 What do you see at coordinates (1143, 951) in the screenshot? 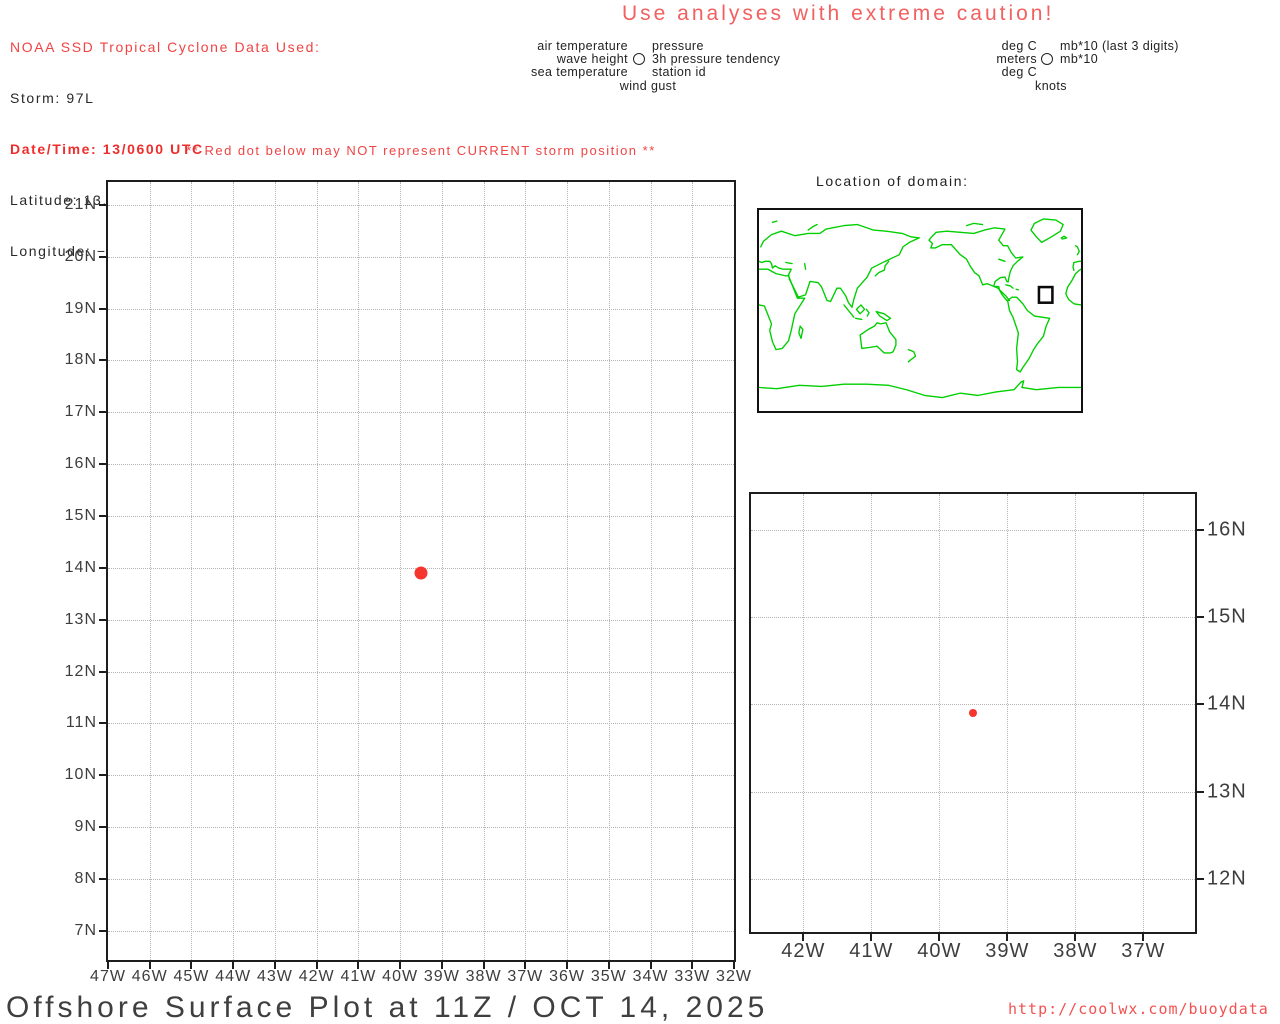
I see `x-tick-label: 37W` at bounding box center [1143, 951].